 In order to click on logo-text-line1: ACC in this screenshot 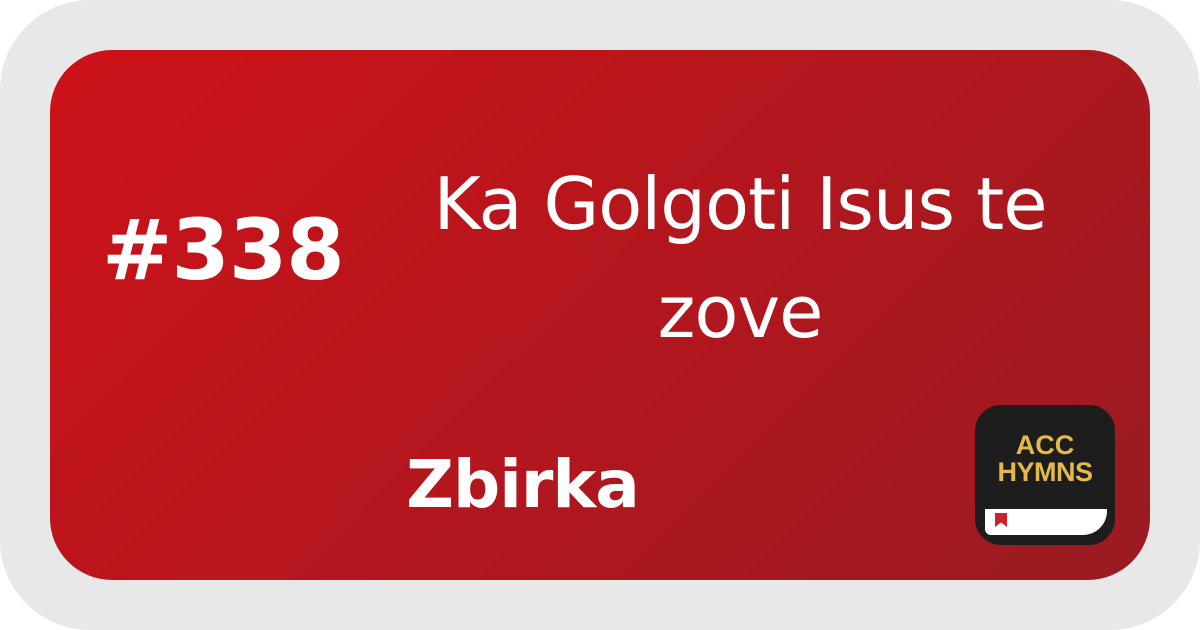, I will do `click(1045, 445)`.